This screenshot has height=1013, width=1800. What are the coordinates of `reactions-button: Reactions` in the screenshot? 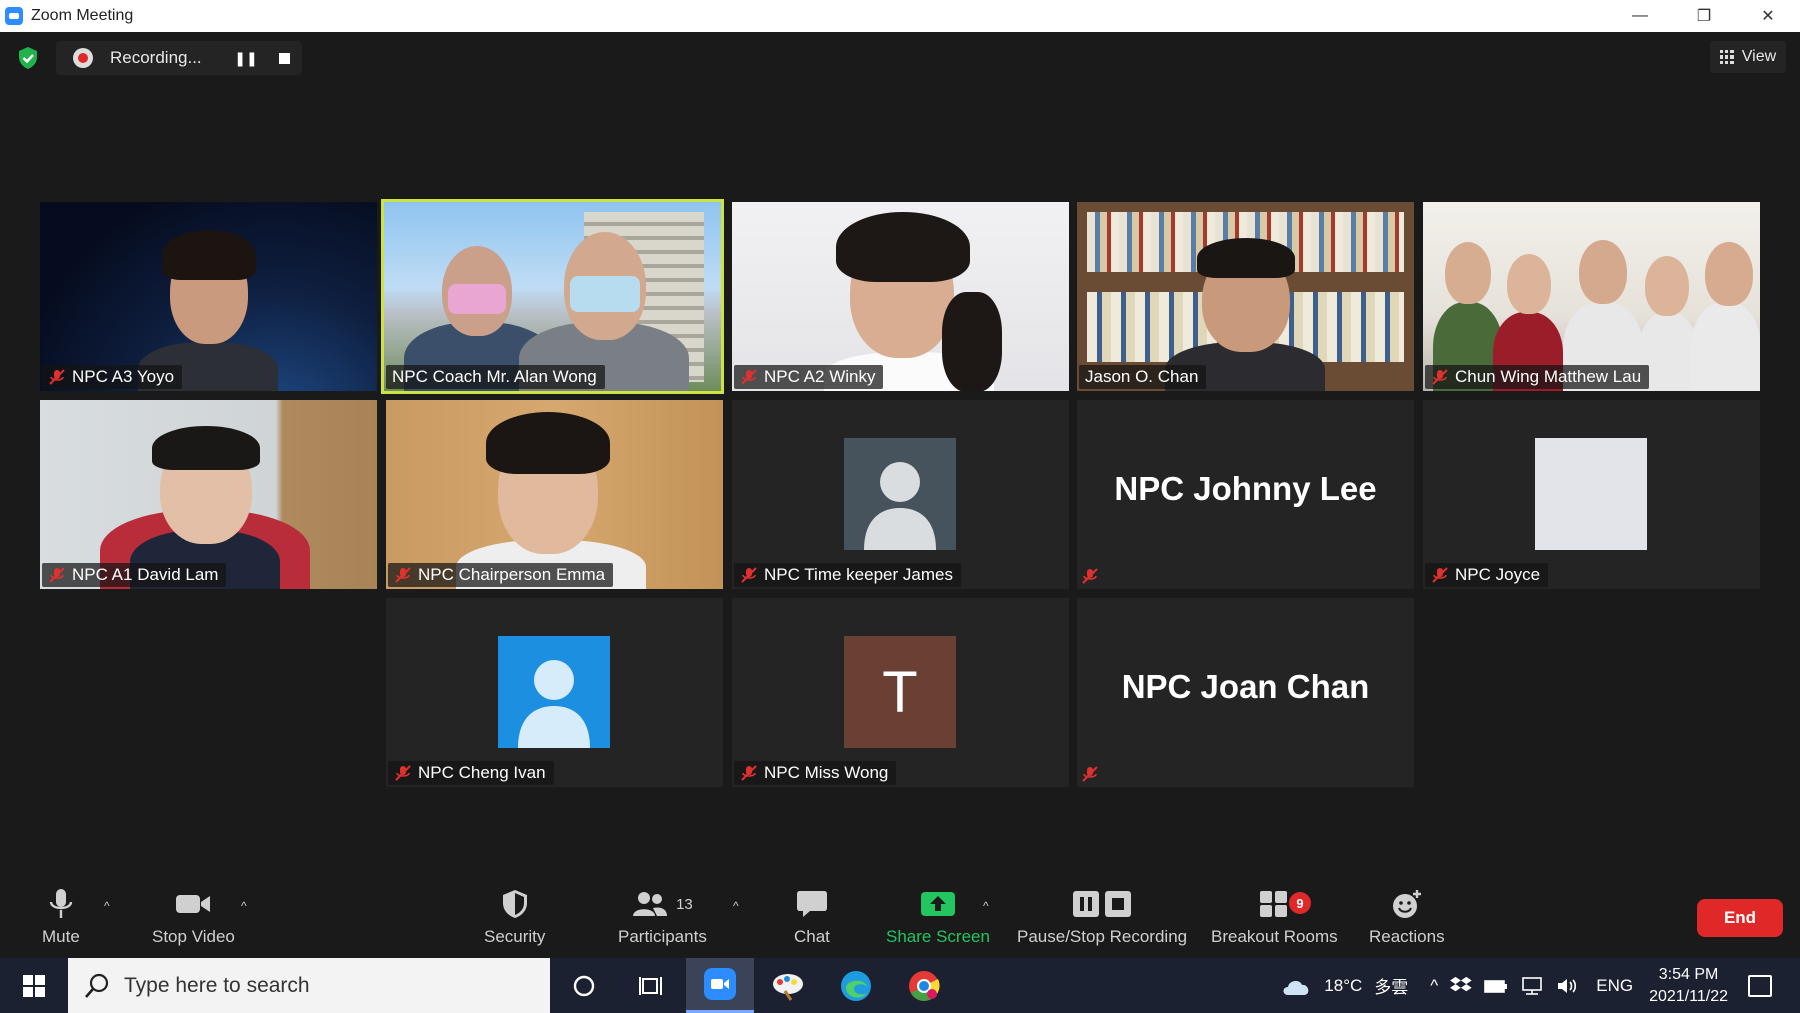 It's located at (1407, 917).